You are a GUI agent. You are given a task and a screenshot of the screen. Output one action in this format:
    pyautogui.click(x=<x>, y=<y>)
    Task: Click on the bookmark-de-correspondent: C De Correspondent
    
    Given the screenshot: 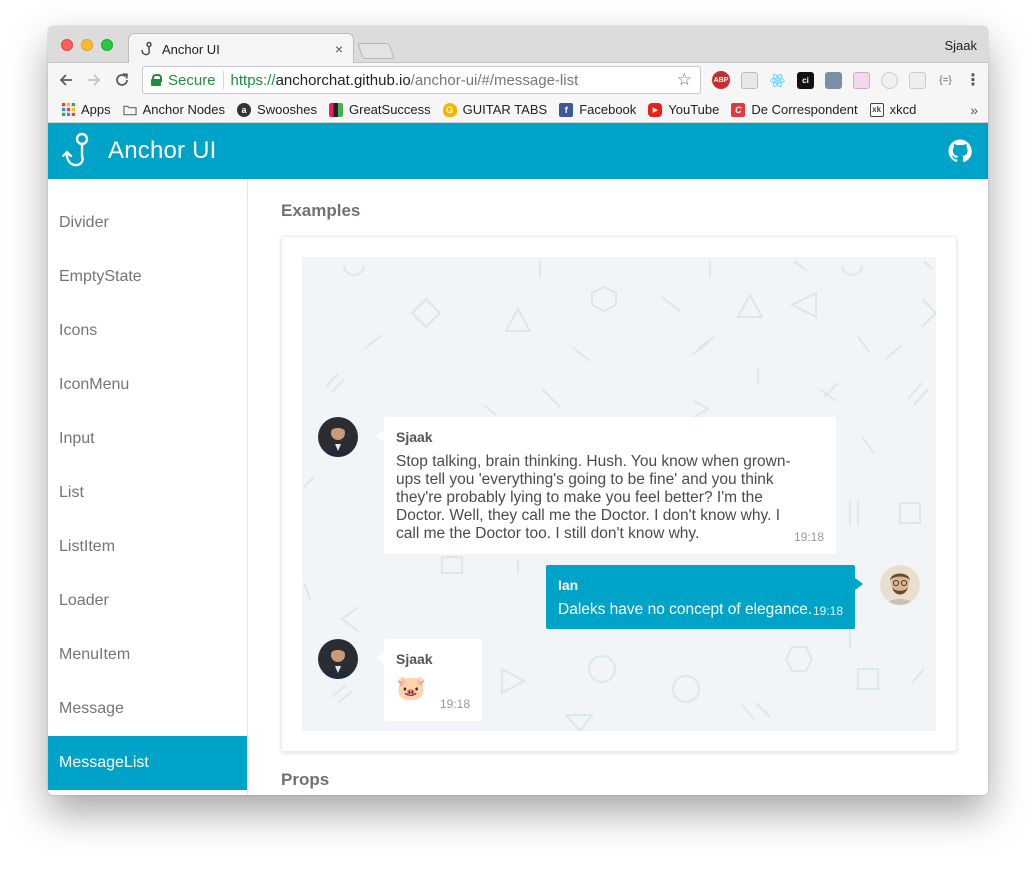 What is the action you would take?
    pyautogui.click(x=794, y=109)
    